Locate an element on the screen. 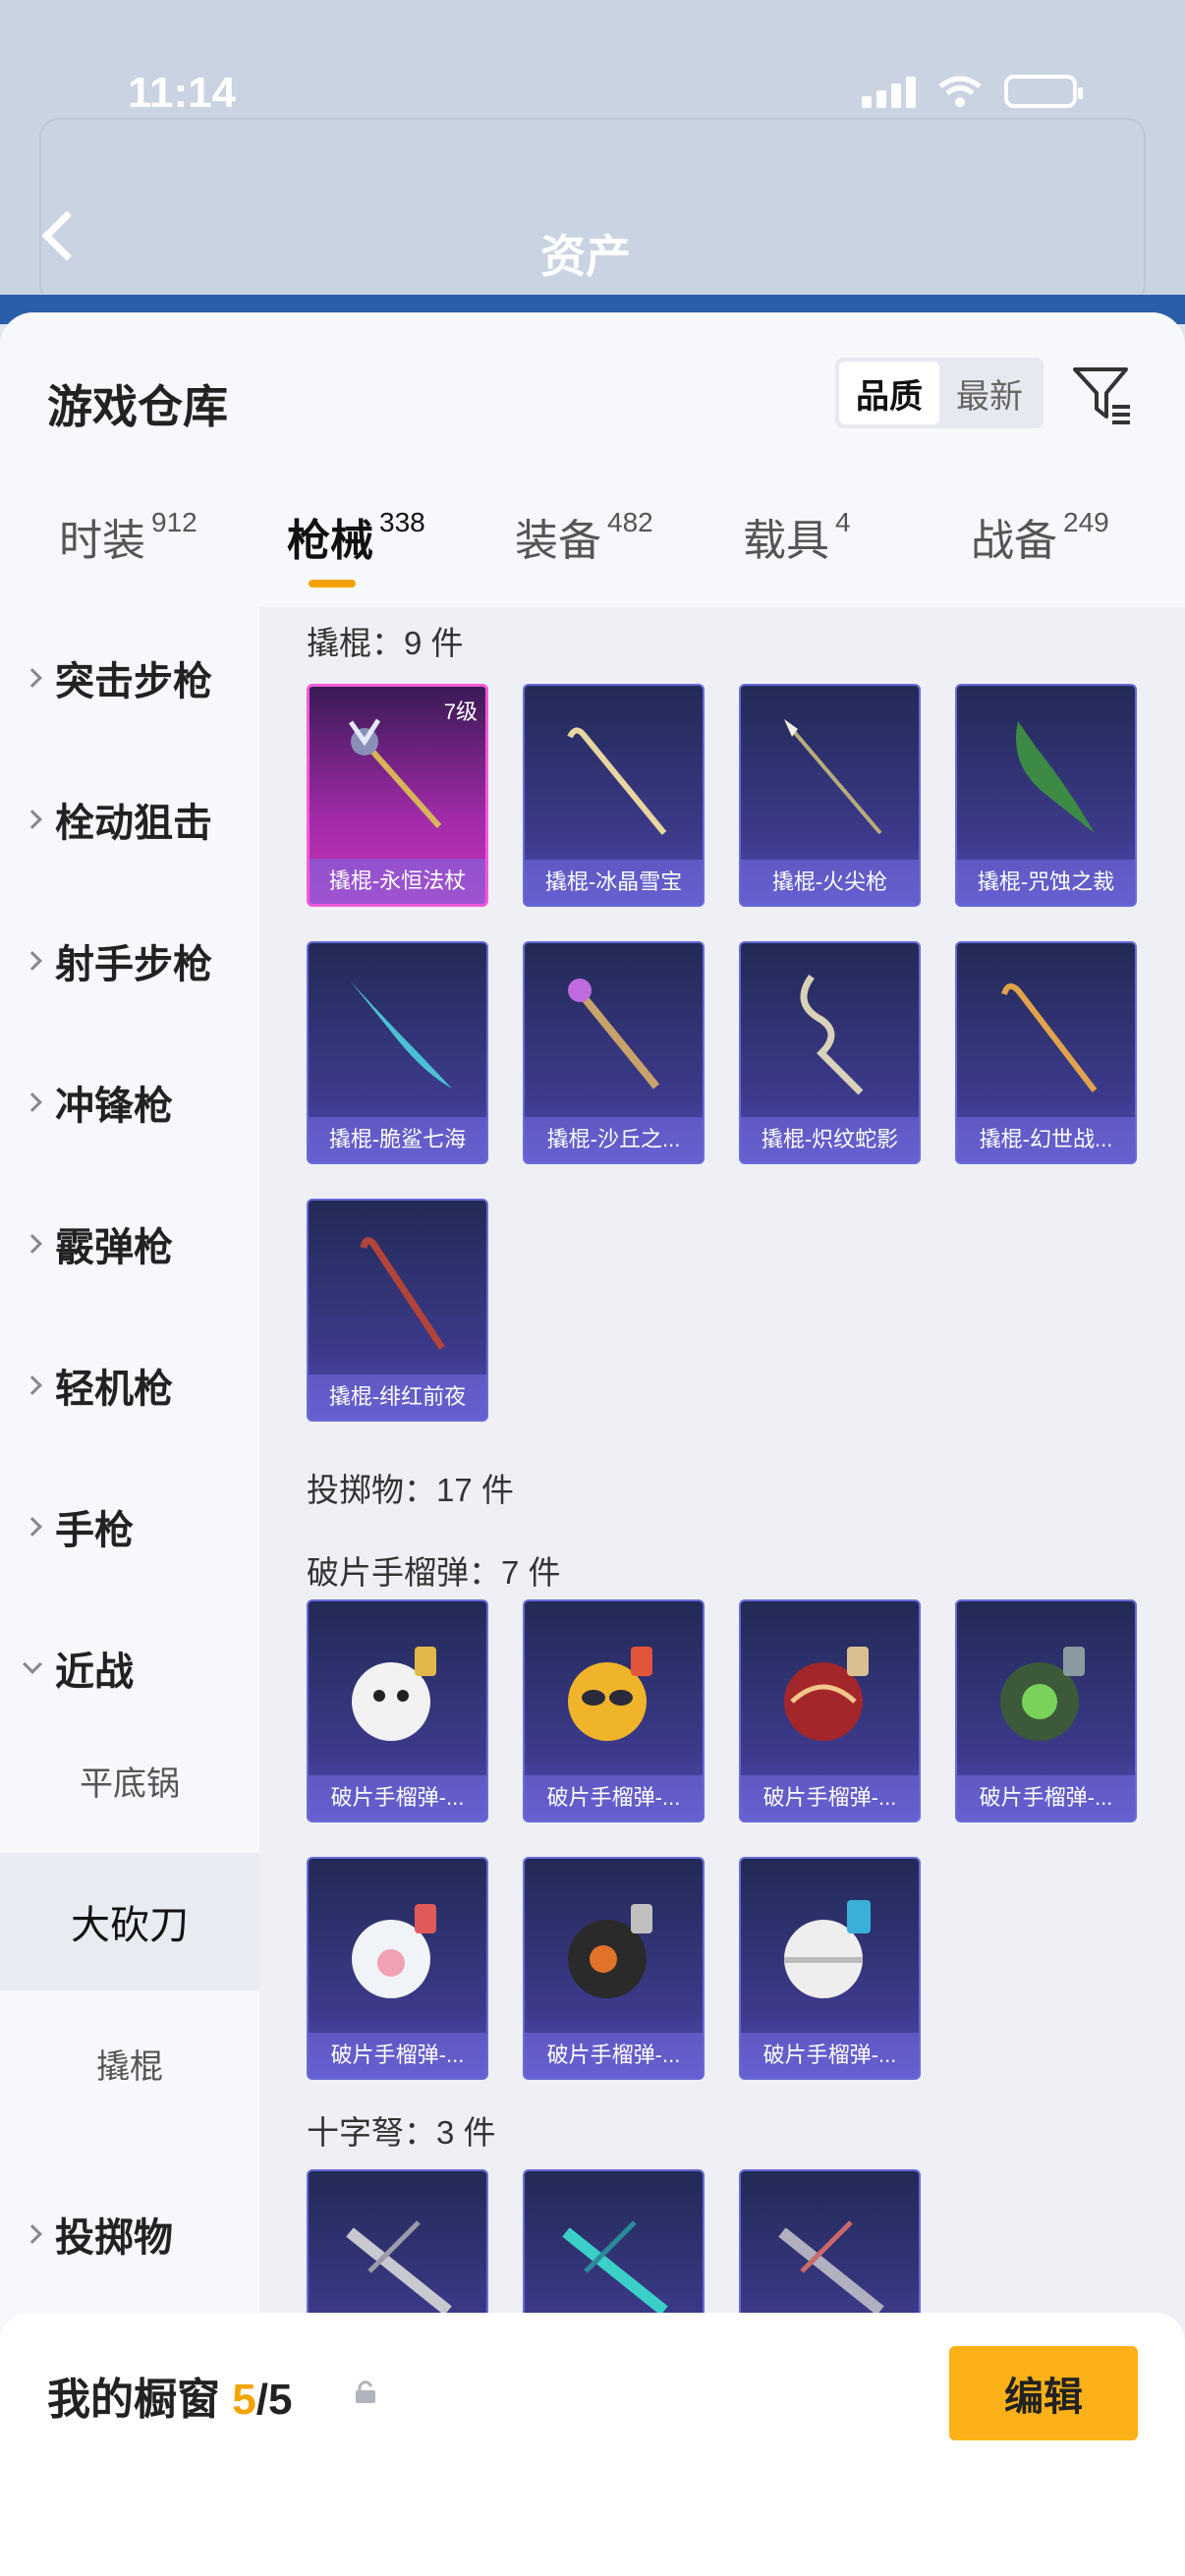  nav-melee: 近战 is located at coordinates (130, 1668).